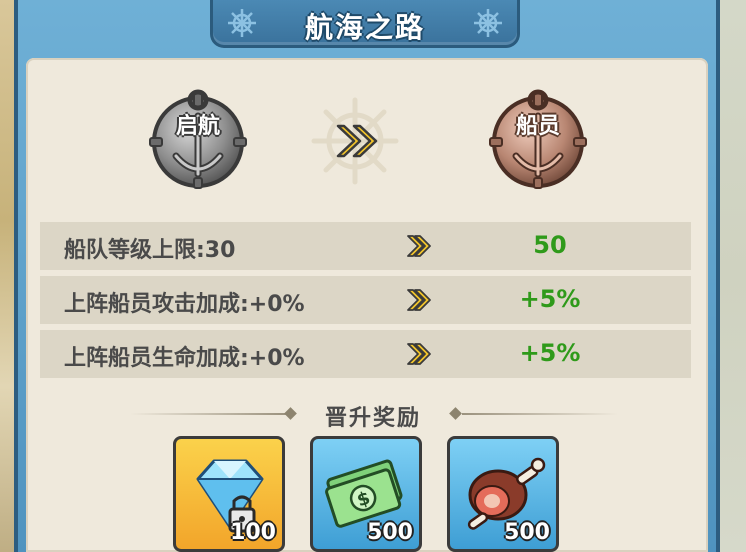 This screenshot has height=552, width=746. I want to click on title-plate: 航海之路, so click(365, 24).